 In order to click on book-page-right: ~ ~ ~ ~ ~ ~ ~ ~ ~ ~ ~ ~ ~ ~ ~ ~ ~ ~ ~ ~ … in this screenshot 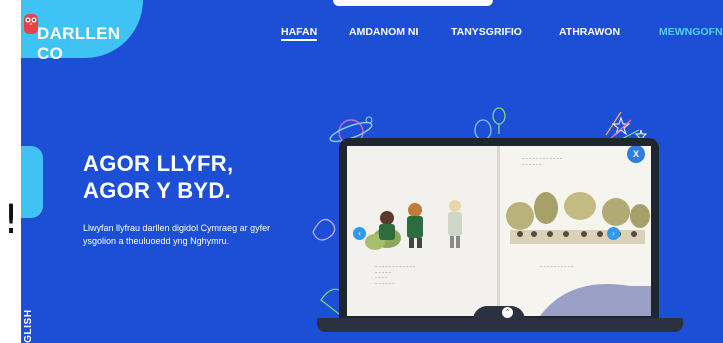, I will do `click(575, 231)`.